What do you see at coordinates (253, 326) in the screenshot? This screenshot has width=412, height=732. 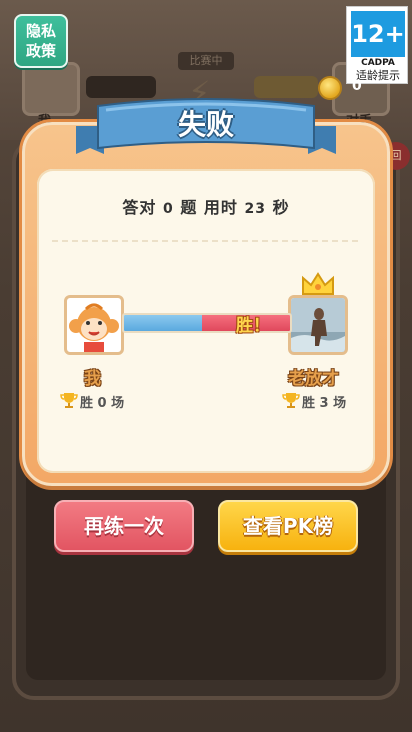 I see `win-tag: 胜！` at bounding box center [253, 326].